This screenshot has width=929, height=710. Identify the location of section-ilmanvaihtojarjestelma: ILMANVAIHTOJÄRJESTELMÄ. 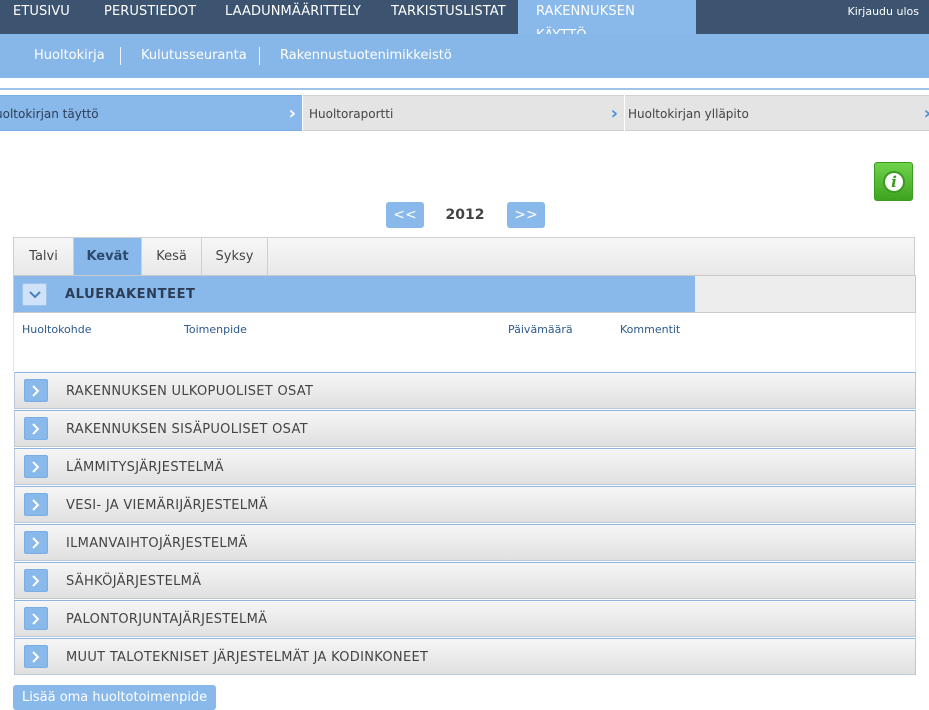
(465, 542).